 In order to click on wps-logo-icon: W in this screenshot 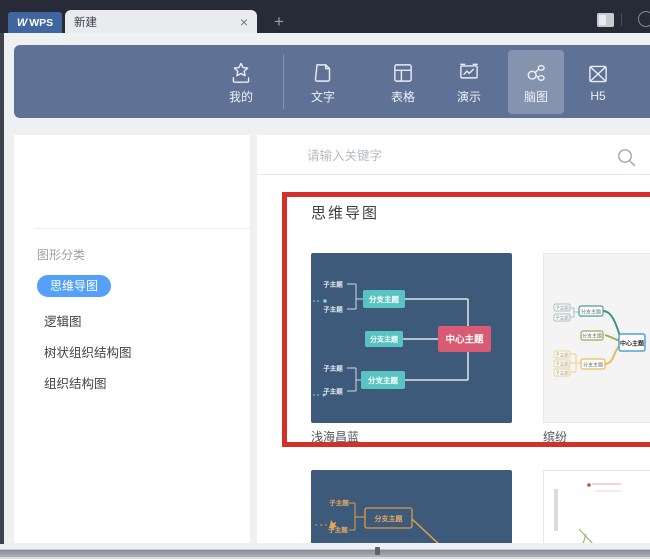, I will do `click(21, 22)`.